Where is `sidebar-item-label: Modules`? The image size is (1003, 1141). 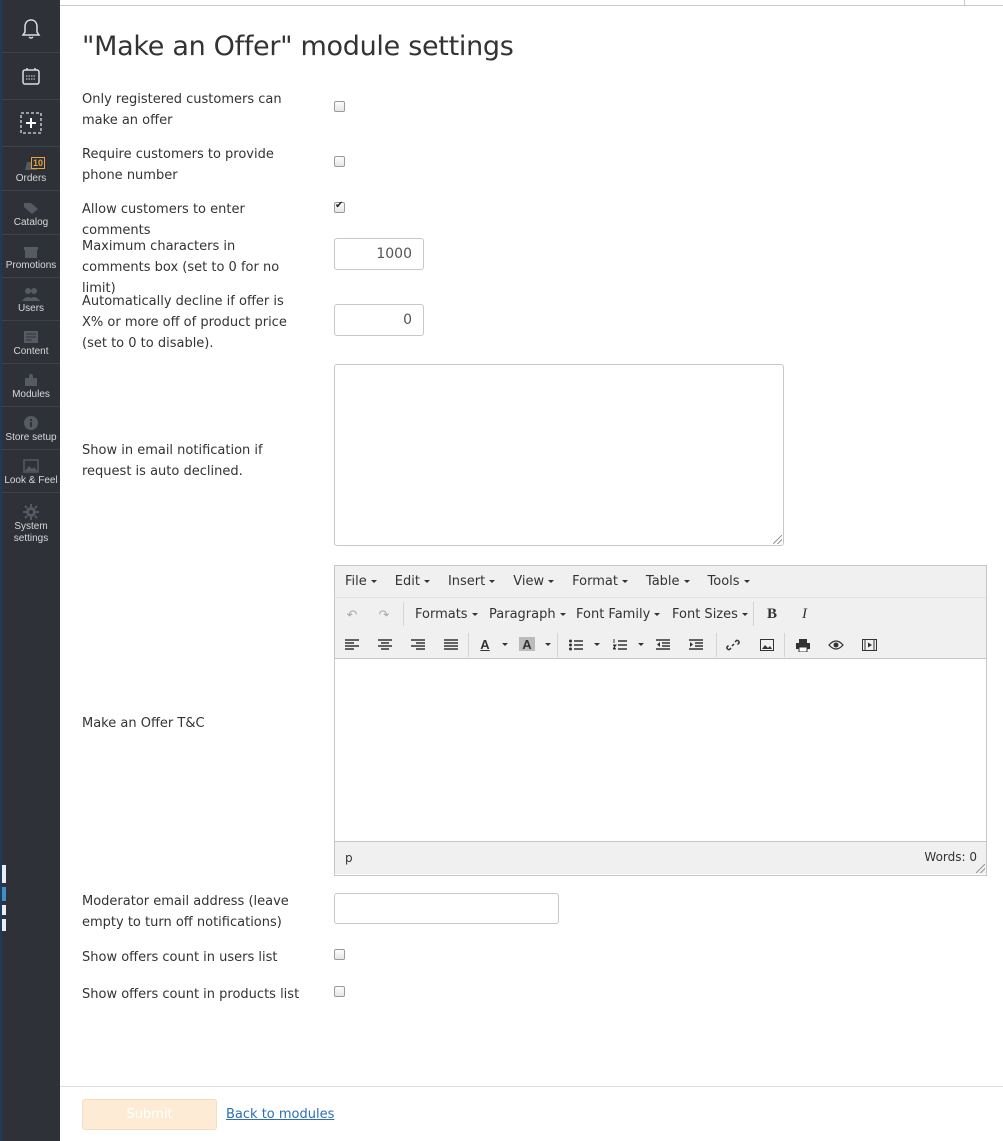
sidebar-item-label: Modules is located at coordinates (31, 394).